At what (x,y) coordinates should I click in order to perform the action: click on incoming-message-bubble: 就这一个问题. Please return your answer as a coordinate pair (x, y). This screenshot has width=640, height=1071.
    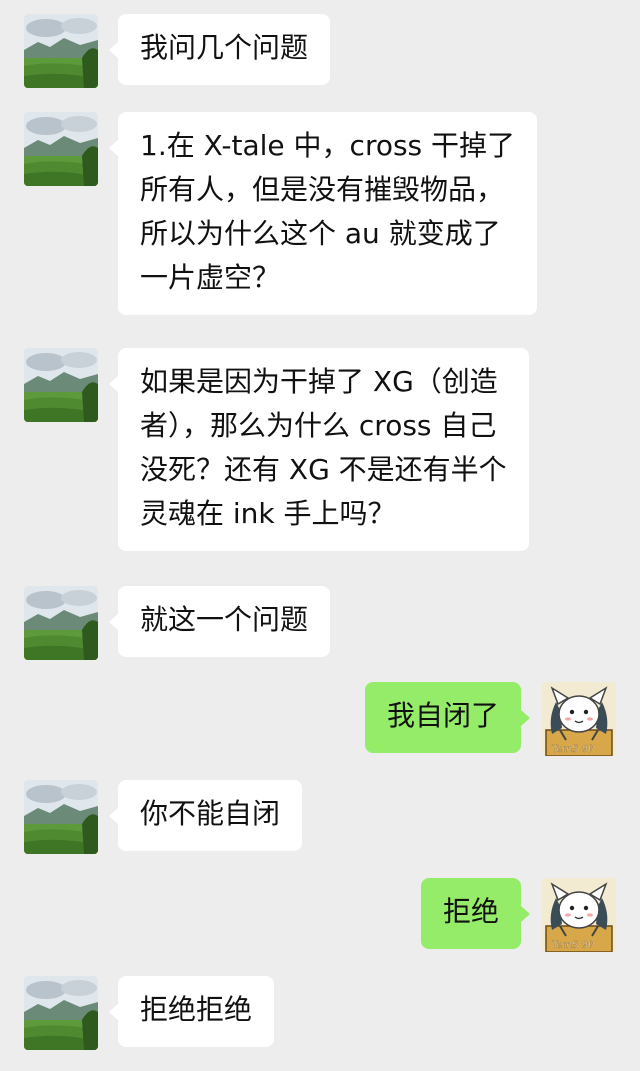
    Looking at the image, I should click on (219, 621).